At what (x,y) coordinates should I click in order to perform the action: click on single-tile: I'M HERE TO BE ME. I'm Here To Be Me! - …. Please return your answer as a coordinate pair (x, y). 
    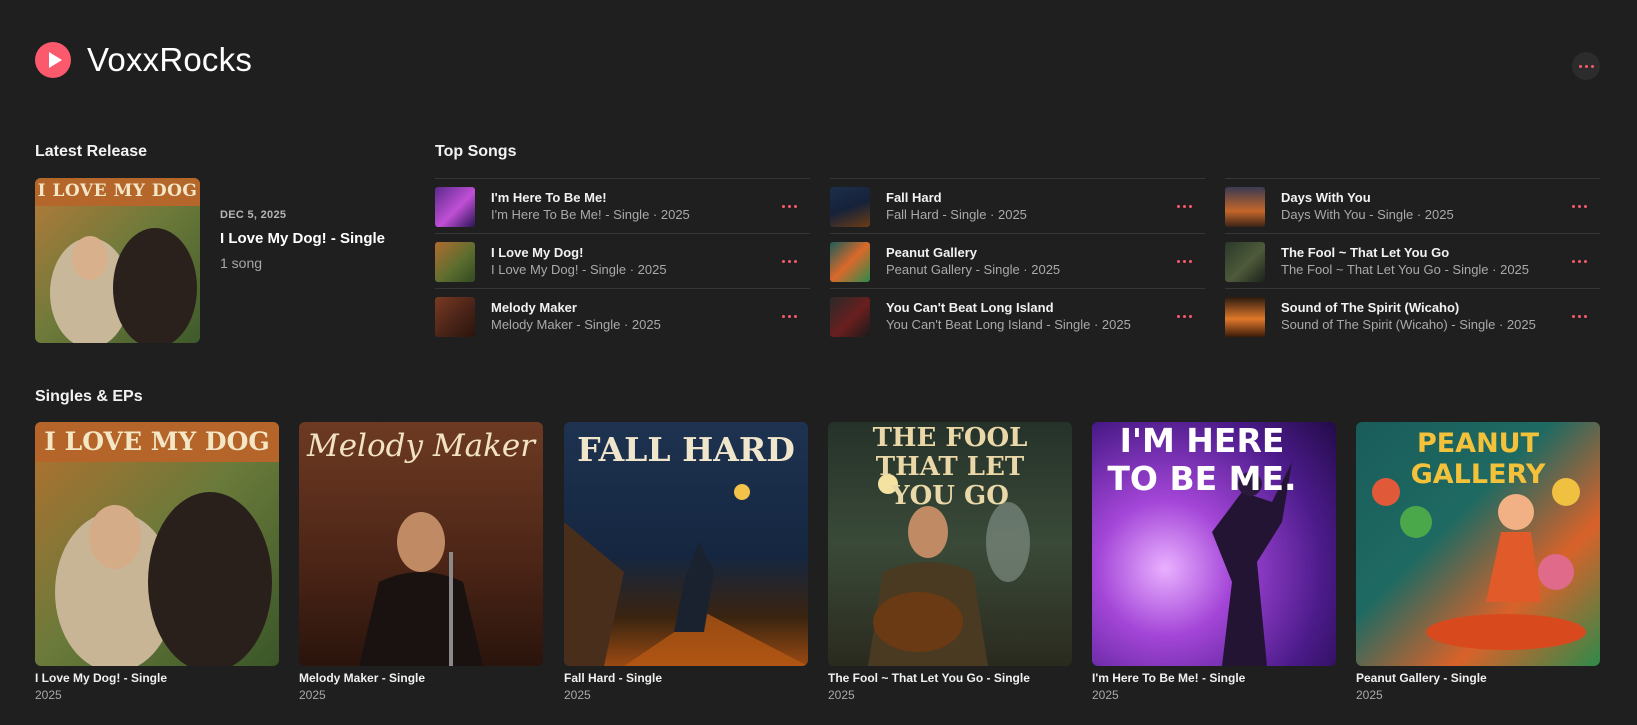
    Looking at the image, I should click on (1214, 562).